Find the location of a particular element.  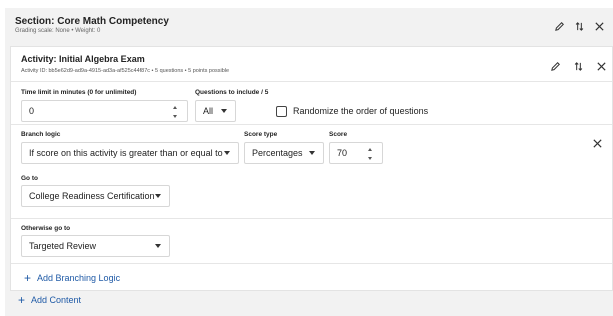

questions-value: All is located at coordinates (208, 111).